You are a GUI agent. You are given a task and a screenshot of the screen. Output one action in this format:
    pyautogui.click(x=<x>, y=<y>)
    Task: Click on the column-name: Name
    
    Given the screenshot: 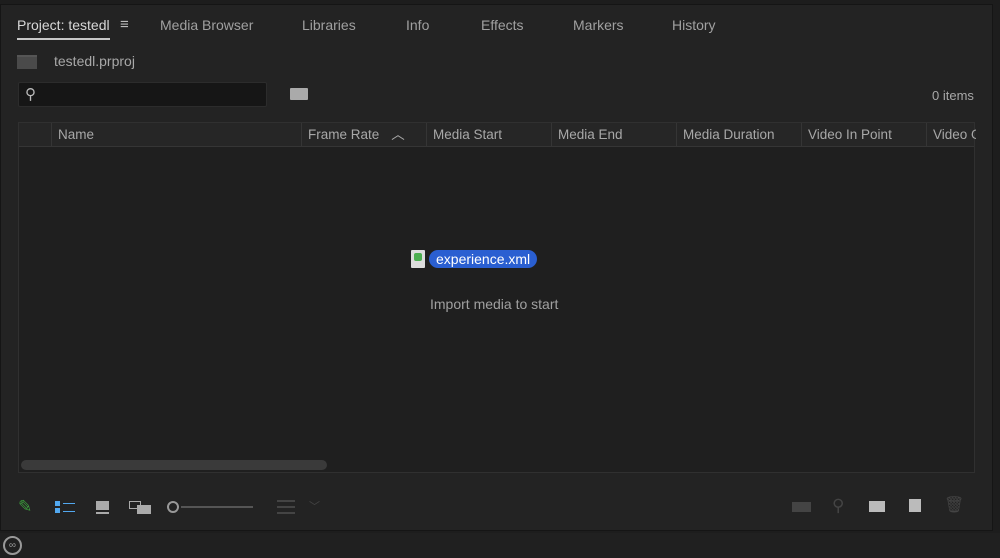 What is the action you would take?
    pyautogui.click(x=176, y=135)
    